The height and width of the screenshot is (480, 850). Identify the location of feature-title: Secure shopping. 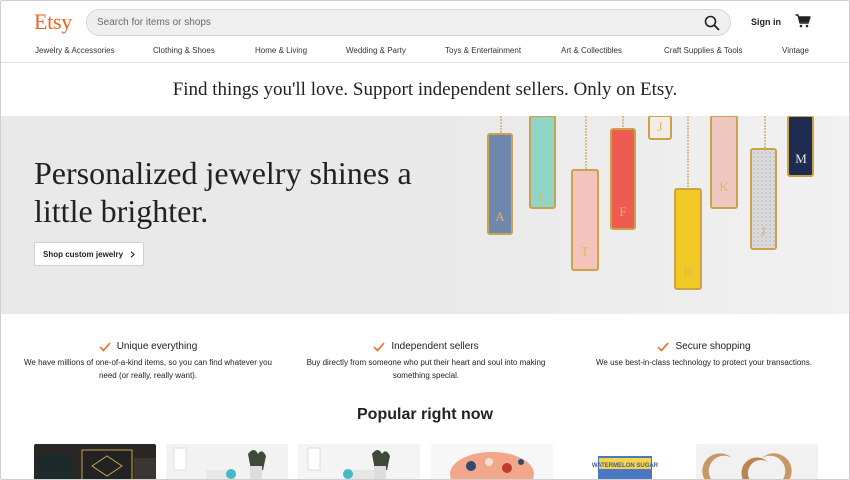
(713, 346).